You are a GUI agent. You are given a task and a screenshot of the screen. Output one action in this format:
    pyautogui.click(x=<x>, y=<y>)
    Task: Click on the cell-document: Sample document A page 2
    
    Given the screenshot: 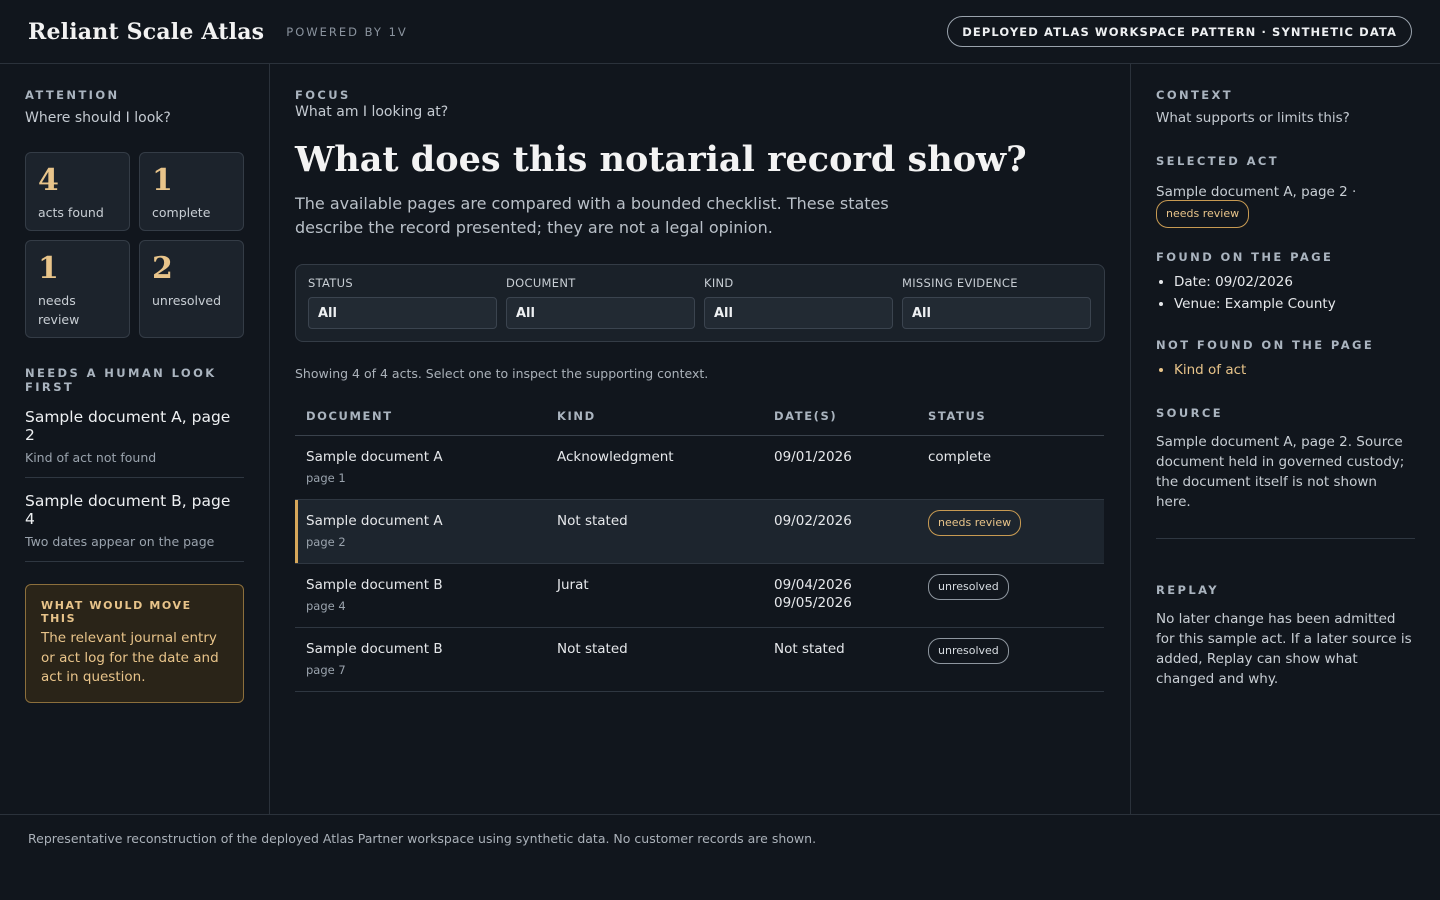 What is the action you would take?
    pyautogui.click(x=420, y=531)
    